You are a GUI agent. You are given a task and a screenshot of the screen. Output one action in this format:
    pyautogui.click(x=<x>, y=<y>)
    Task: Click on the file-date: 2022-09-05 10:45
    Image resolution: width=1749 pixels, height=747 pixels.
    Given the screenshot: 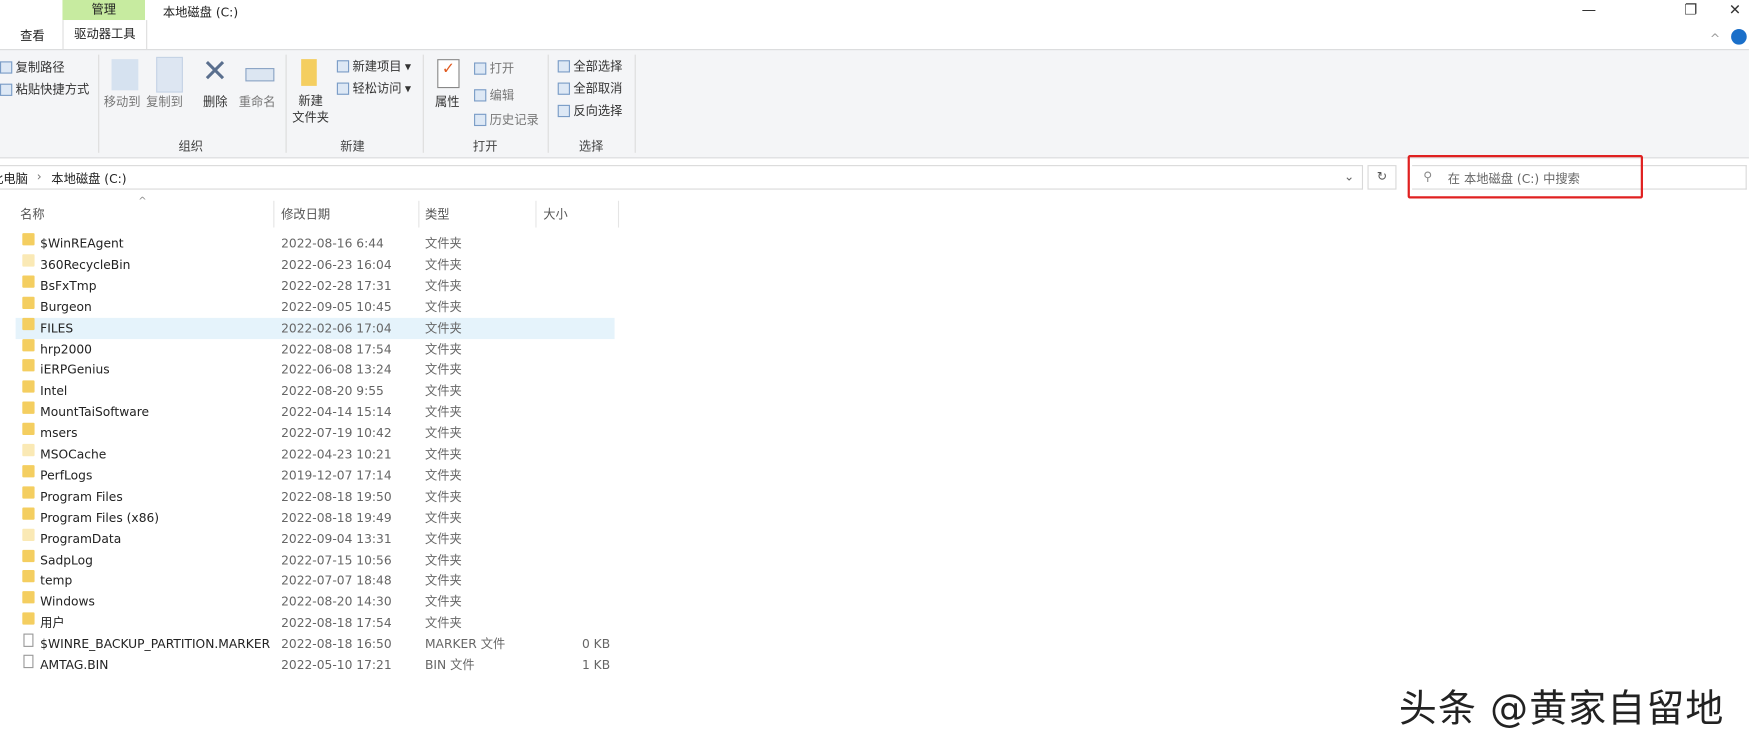 What is the action you would take?
    pyautogui.click(x=336, y=307)
    